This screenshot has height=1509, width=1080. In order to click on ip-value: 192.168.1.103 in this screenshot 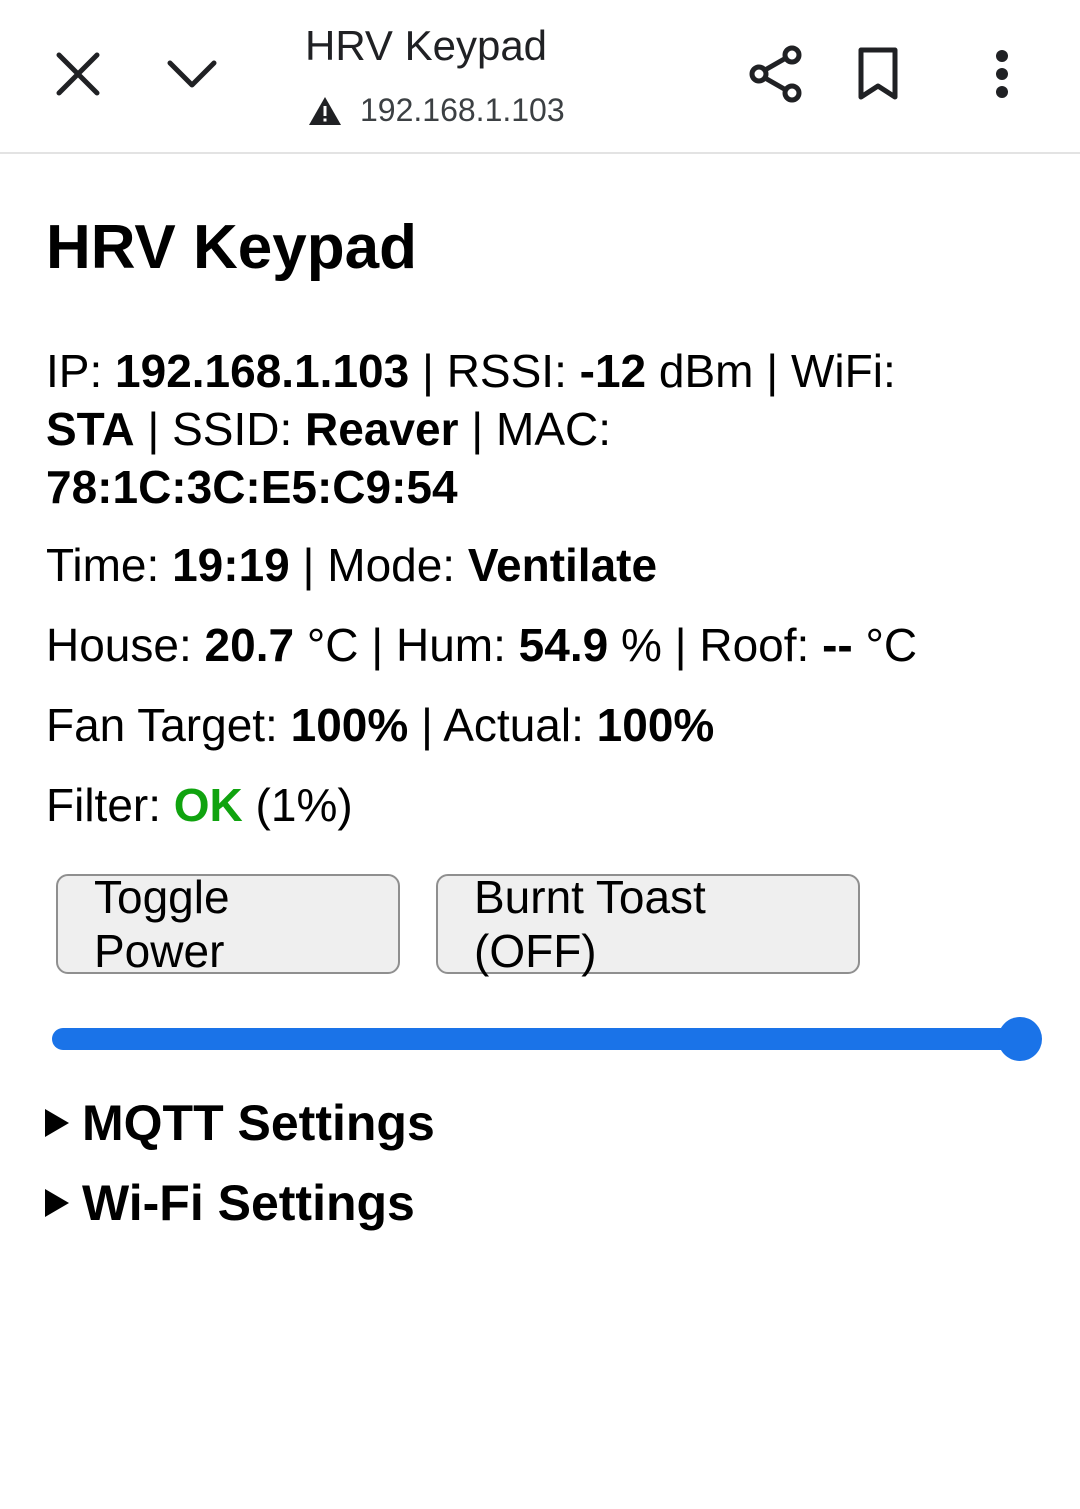, I will do `click(262, 371)`.